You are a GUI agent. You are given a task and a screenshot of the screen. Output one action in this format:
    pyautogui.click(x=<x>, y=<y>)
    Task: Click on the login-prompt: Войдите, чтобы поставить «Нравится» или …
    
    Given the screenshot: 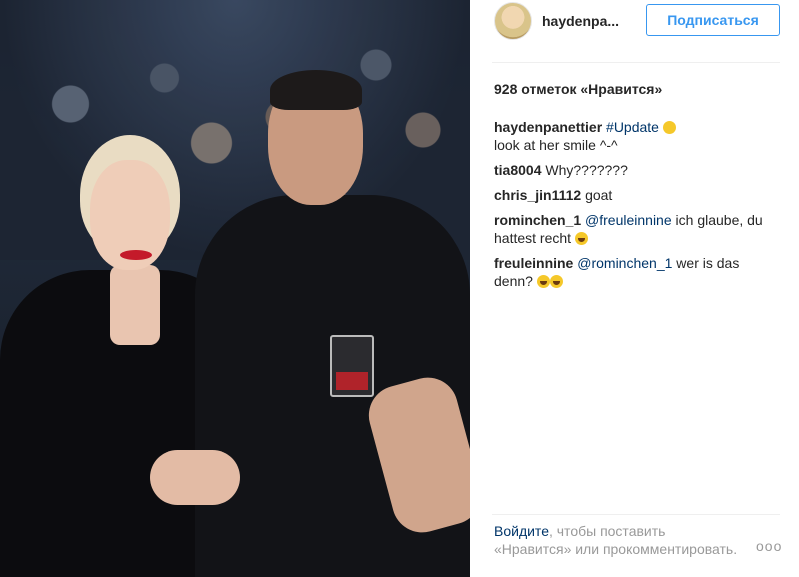 What is the action you would take?
    pyautogui.click(x=619, y=540)
    